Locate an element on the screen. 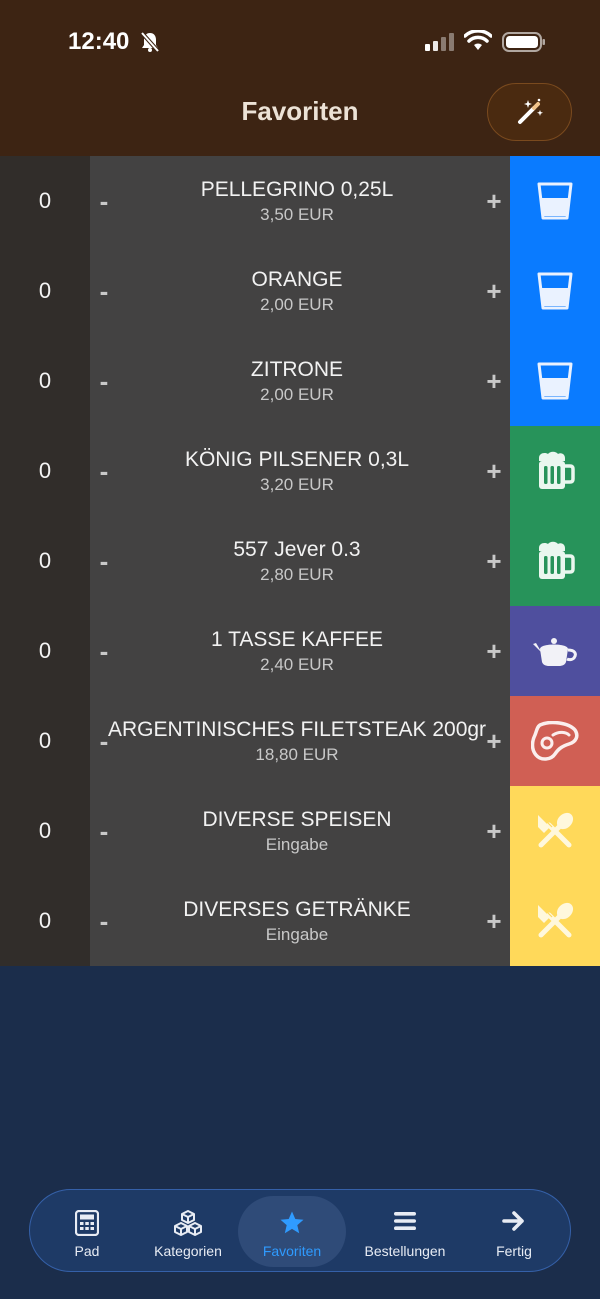  item-name: 1 TASSE KAFFEE is located at coordinates (297, 639).